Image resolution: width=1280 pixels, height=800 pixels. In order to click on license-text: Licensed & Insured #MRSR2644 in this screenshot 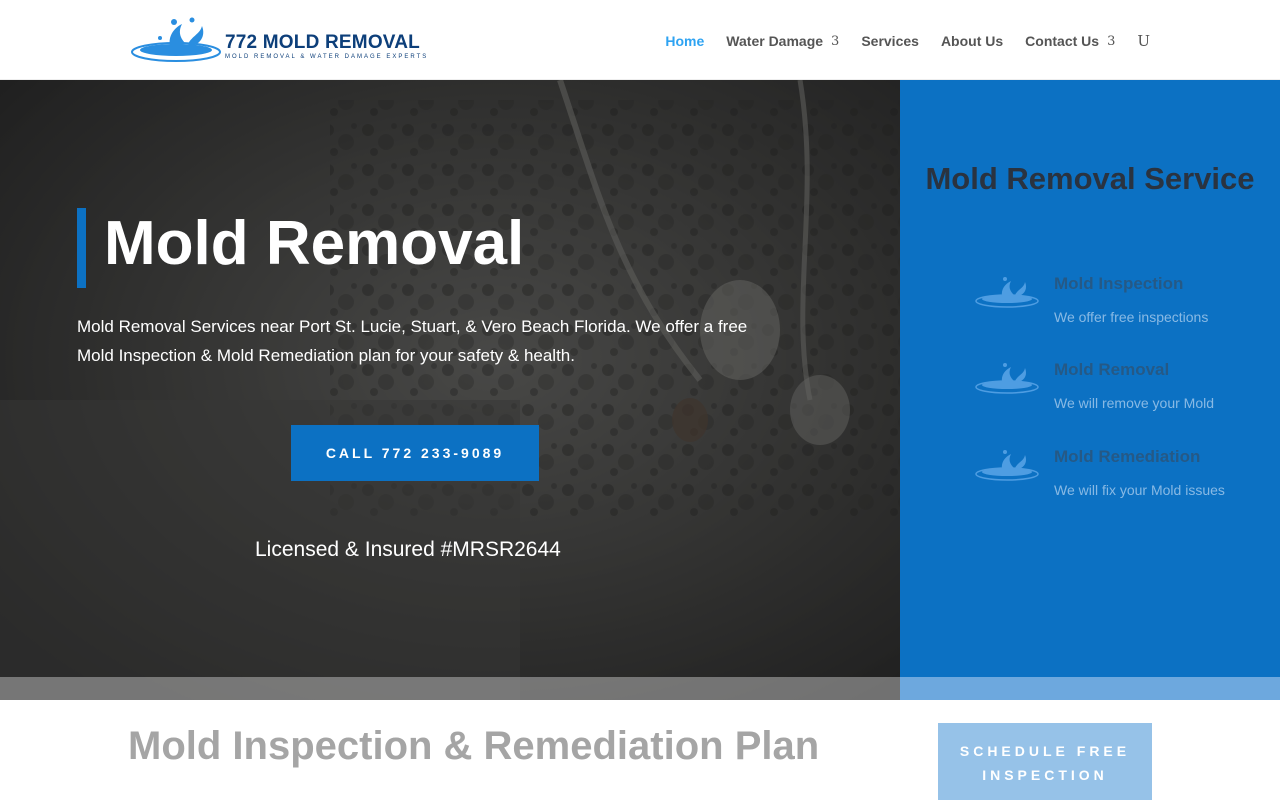, I will do `click(408, 549)`.